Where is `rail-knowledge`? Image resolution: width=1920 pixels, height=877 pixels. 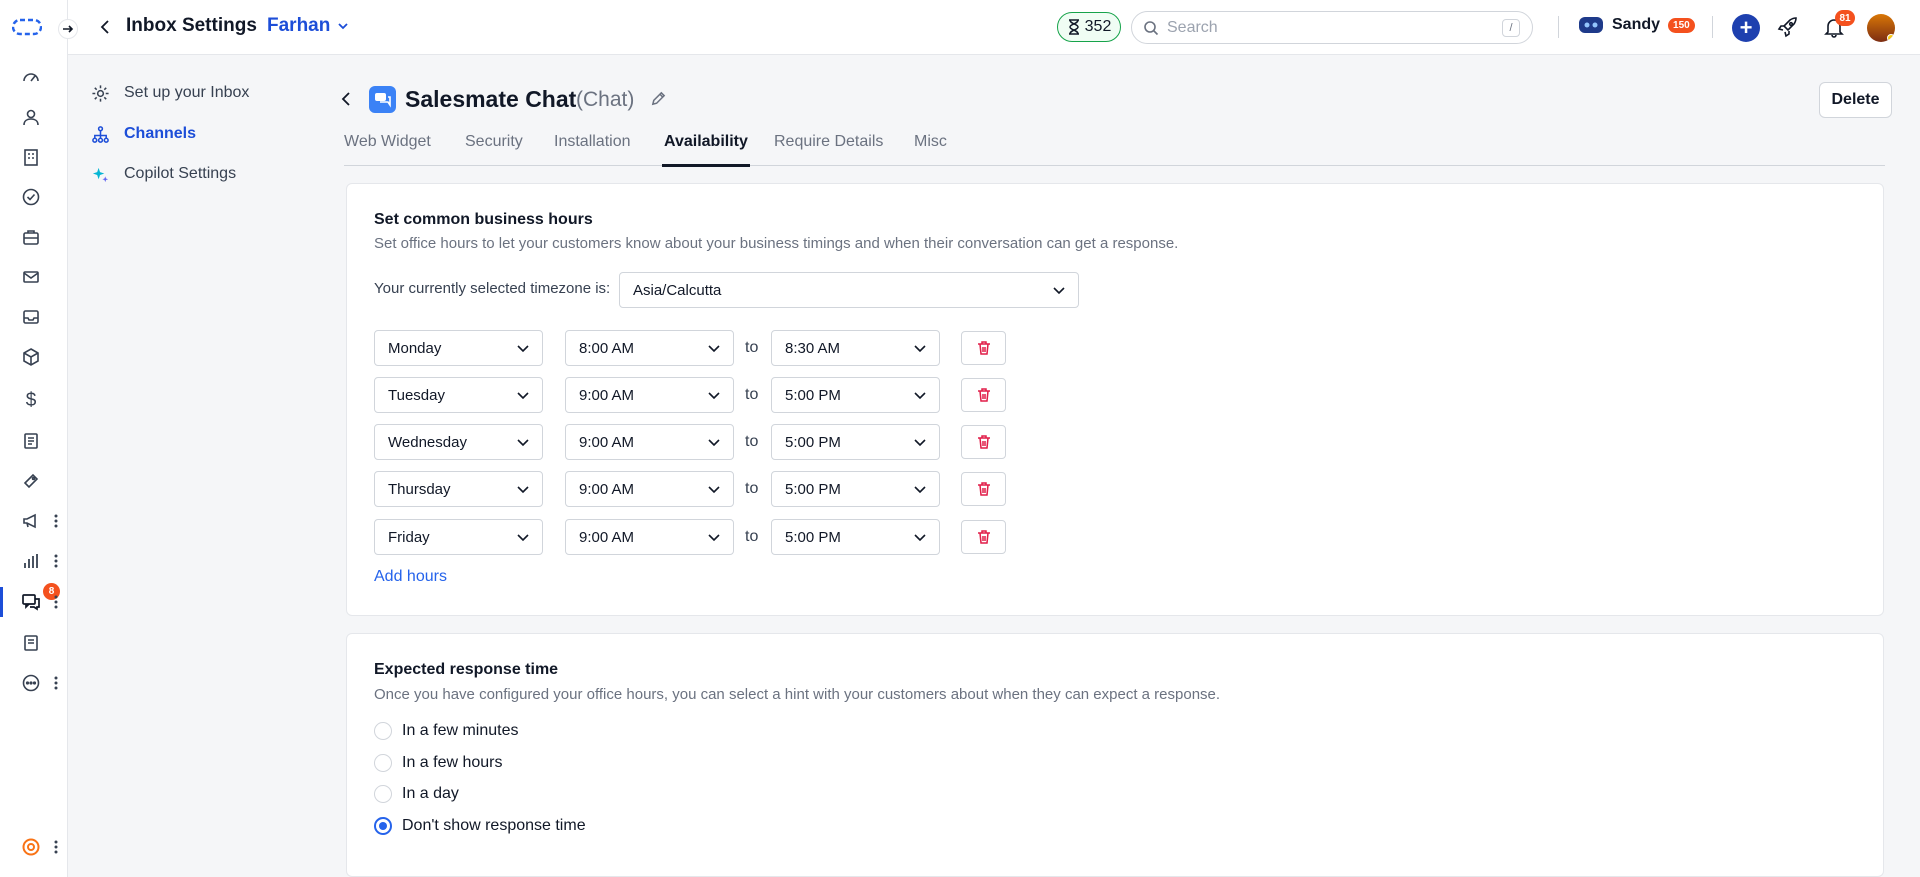
rail-knowledge is located at coordinates (34, 643).